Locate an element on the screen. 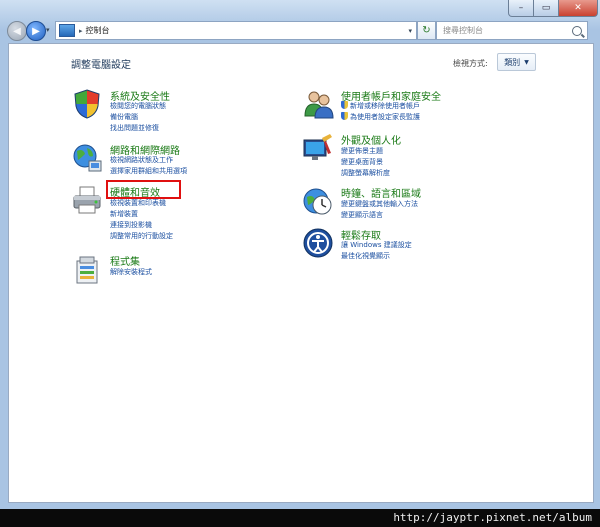  link-windows-suggest: 讓 Windows 建議設定 is located at coordinates (376, 245).